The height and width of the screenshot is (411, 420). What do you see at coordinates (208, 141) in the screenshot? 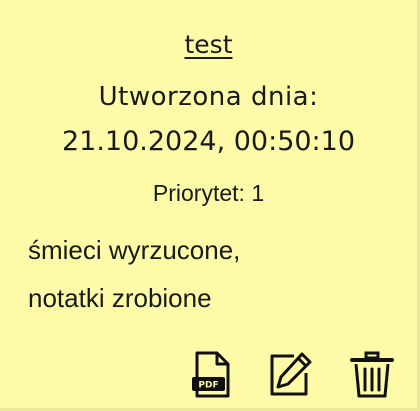
I see `created-date: 21.10.2024, 00:50:10` at bounding box center [208, 141].